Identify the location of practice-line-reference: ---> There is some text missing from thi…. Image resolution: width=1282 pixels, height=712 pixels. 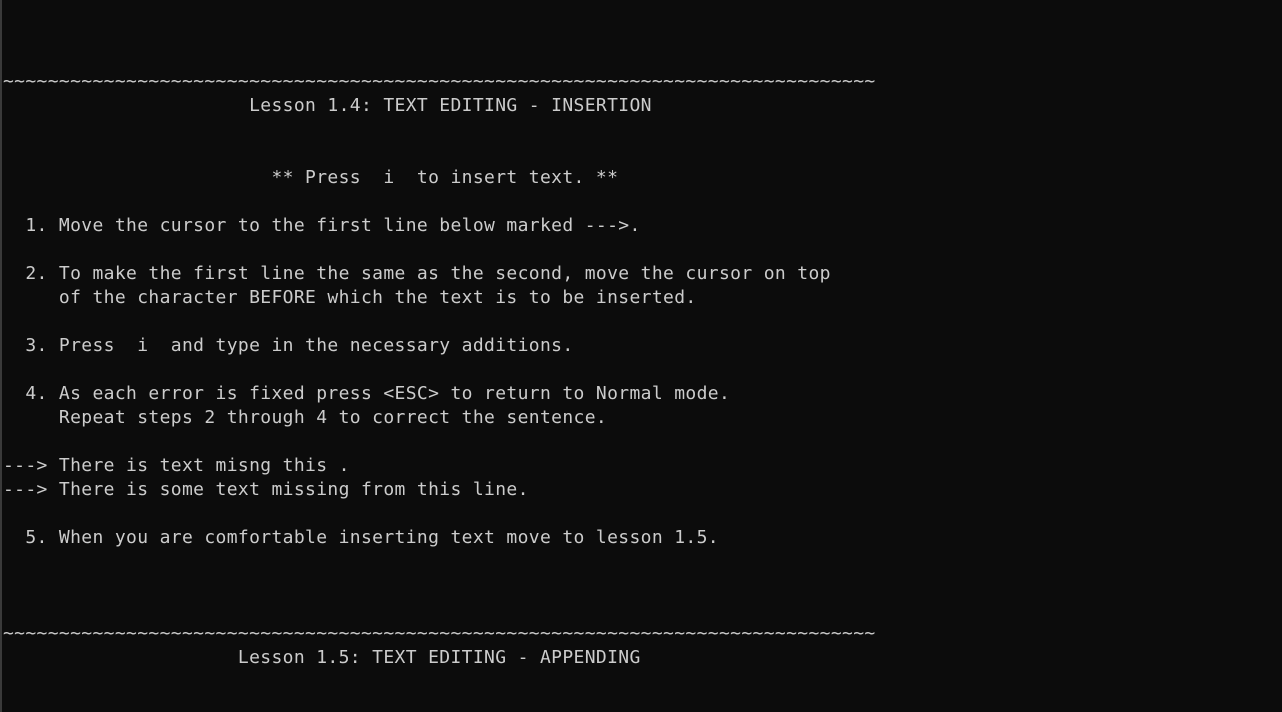
(266, 489).